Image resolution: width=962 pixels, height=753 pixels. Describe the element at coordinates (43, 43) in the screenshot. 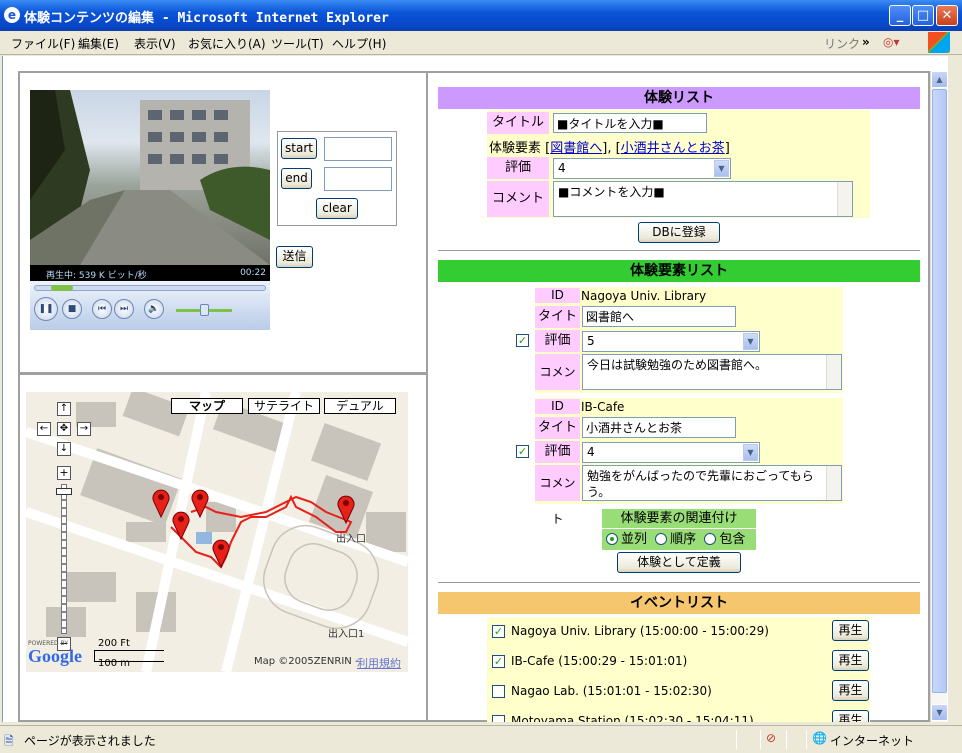

I see `menu-file: ファイル(F)` at that location.